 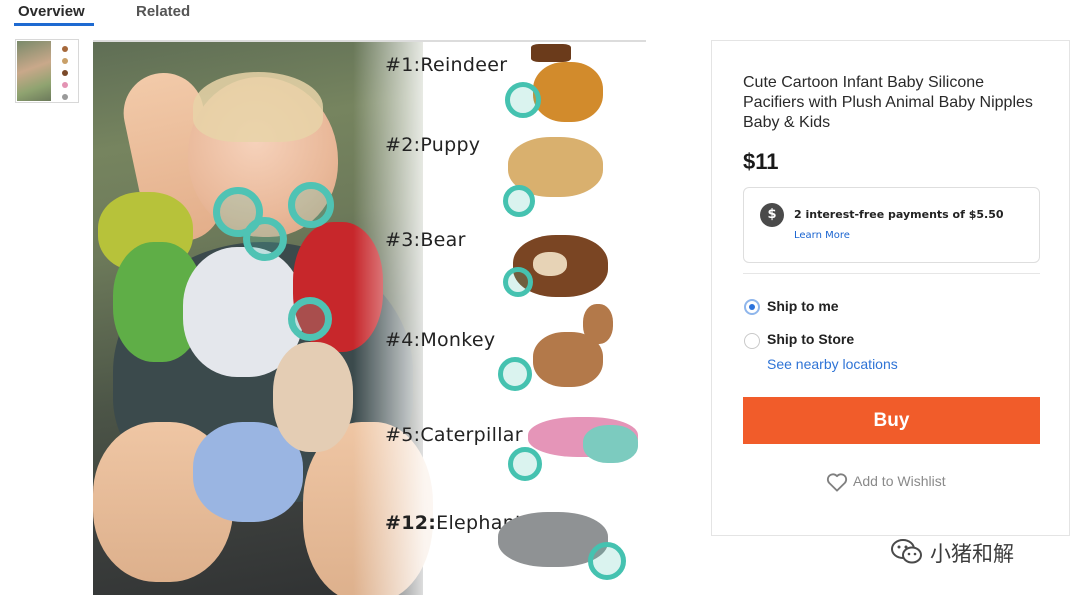 I want to click on wechat-icon, so click(x=906, y=551).